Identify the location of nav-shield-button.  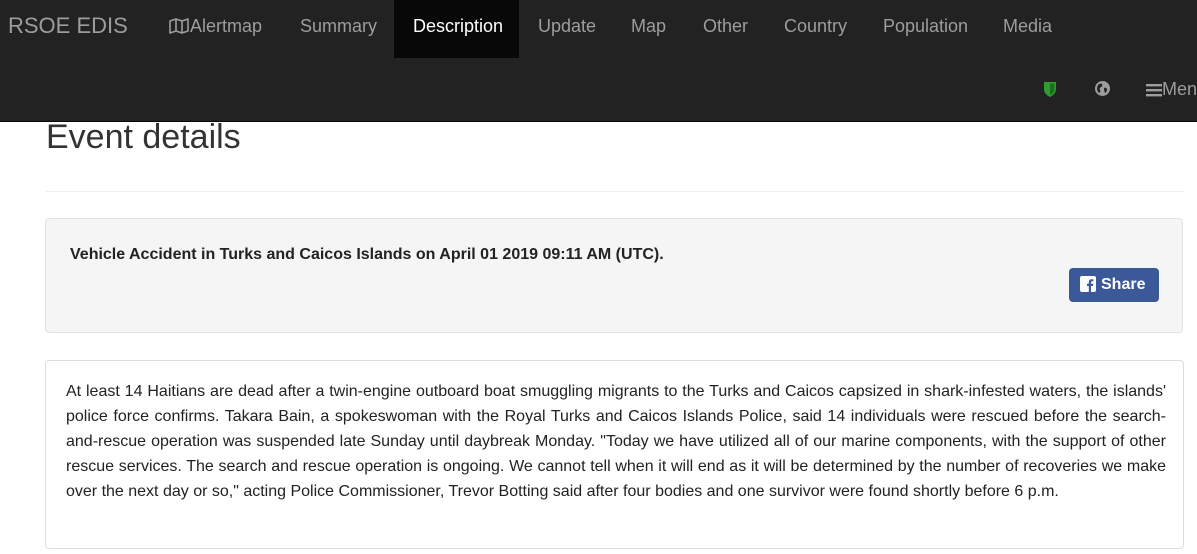
(1050, 89).